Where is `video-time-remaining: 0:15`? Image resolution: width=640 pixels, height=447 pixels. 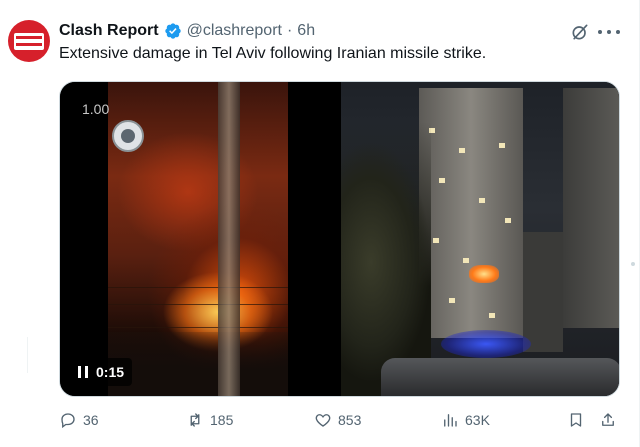 video-time-remaining: 0:15 is located at coordinates (110, 372).